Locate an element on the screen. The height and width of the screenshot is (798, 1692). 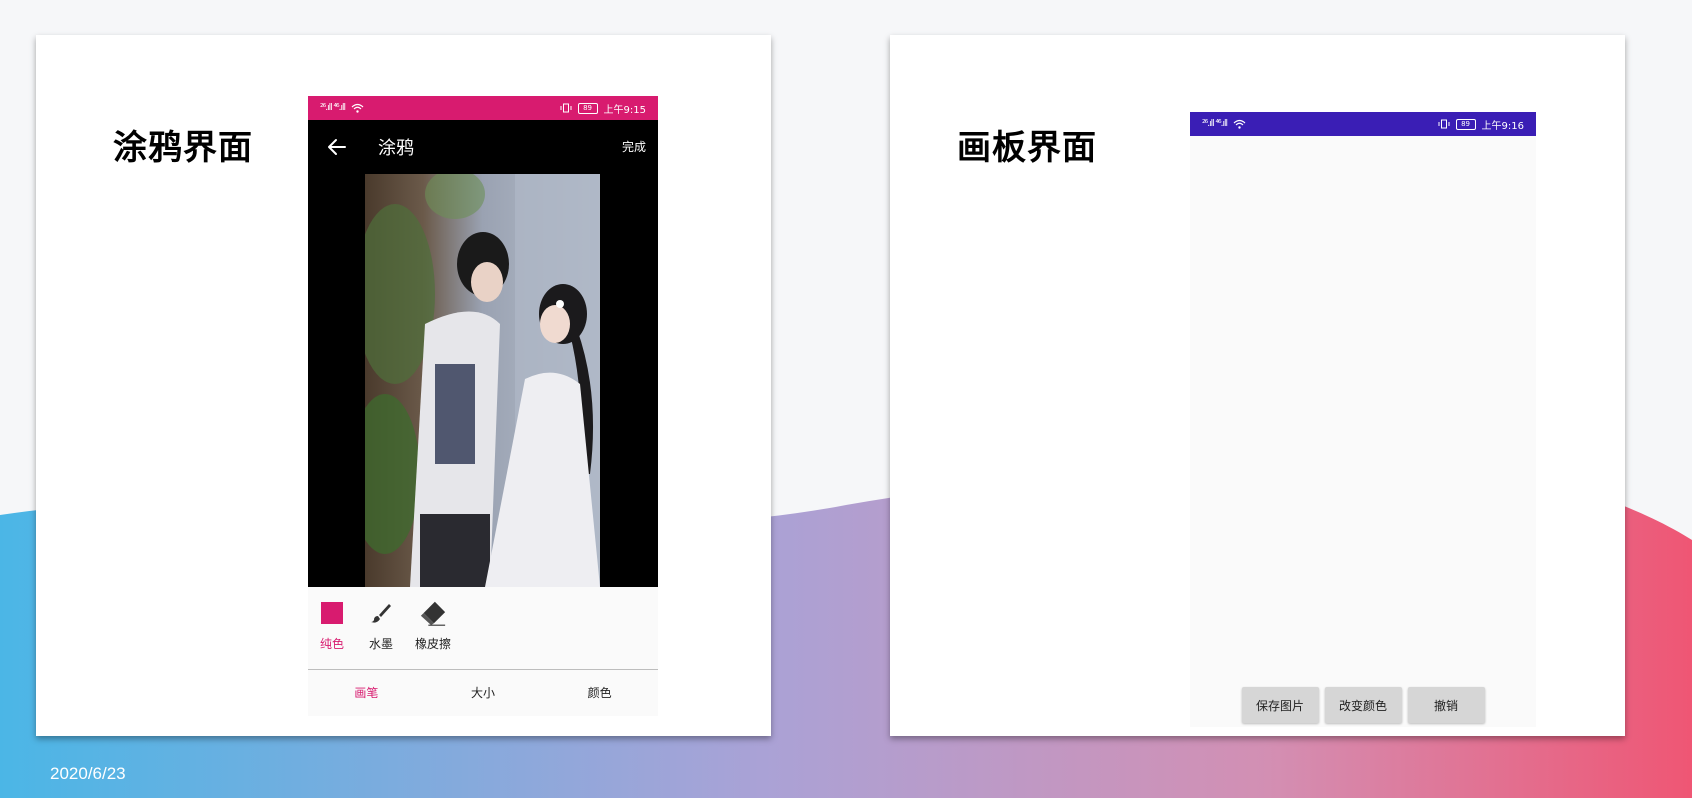
tool-label: 纯色 is located at coordinates (331, 644).